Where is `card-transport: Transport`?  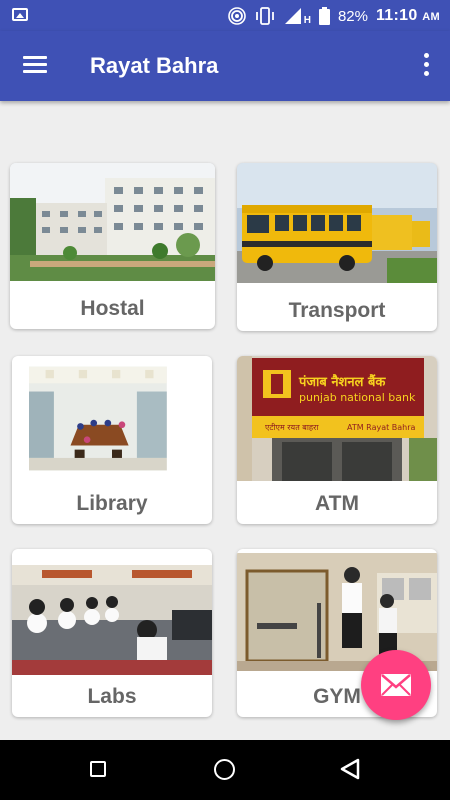 card-transport: Transport is located at coordinates (337, 247).